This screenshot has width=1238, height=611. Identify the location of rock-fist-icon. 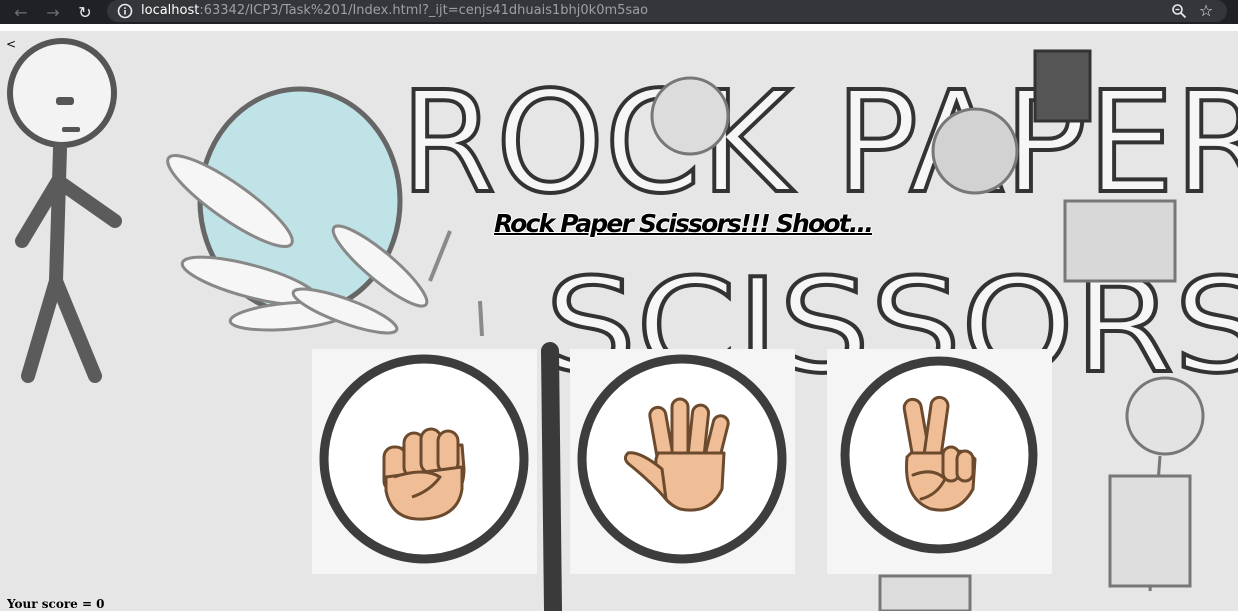
(424, 459).